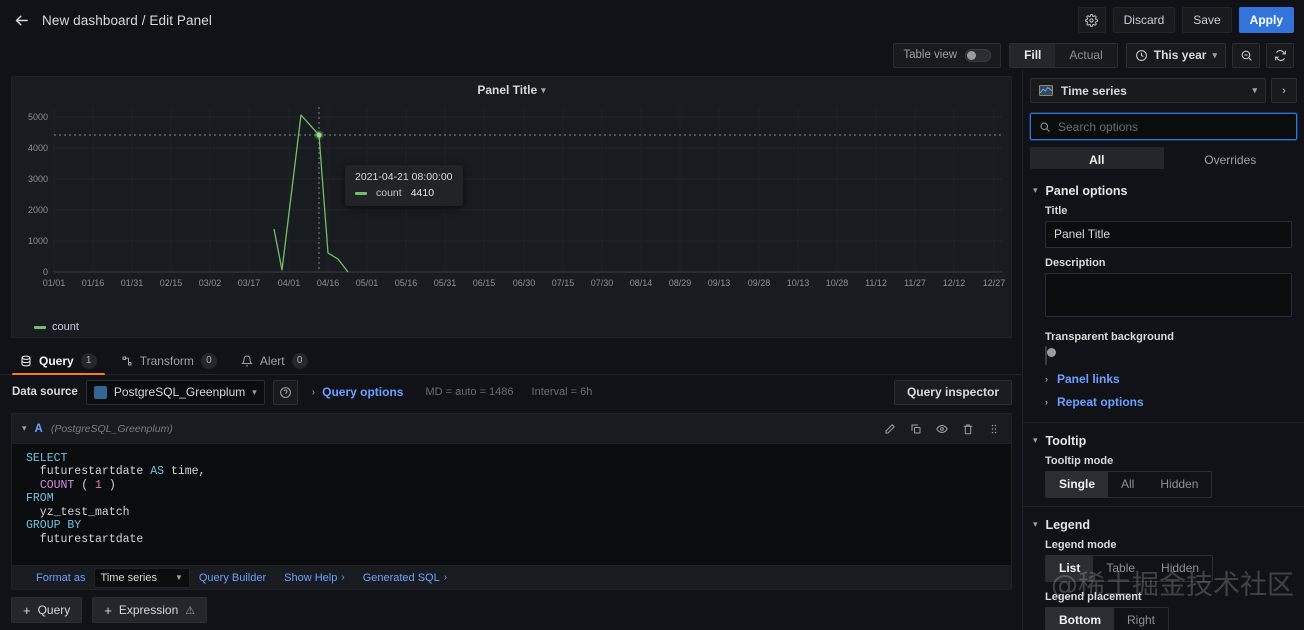 The width and height of the screenshot is (1304, 630). I want to click on format-as-select: Time series ▼, so click(141, 577).